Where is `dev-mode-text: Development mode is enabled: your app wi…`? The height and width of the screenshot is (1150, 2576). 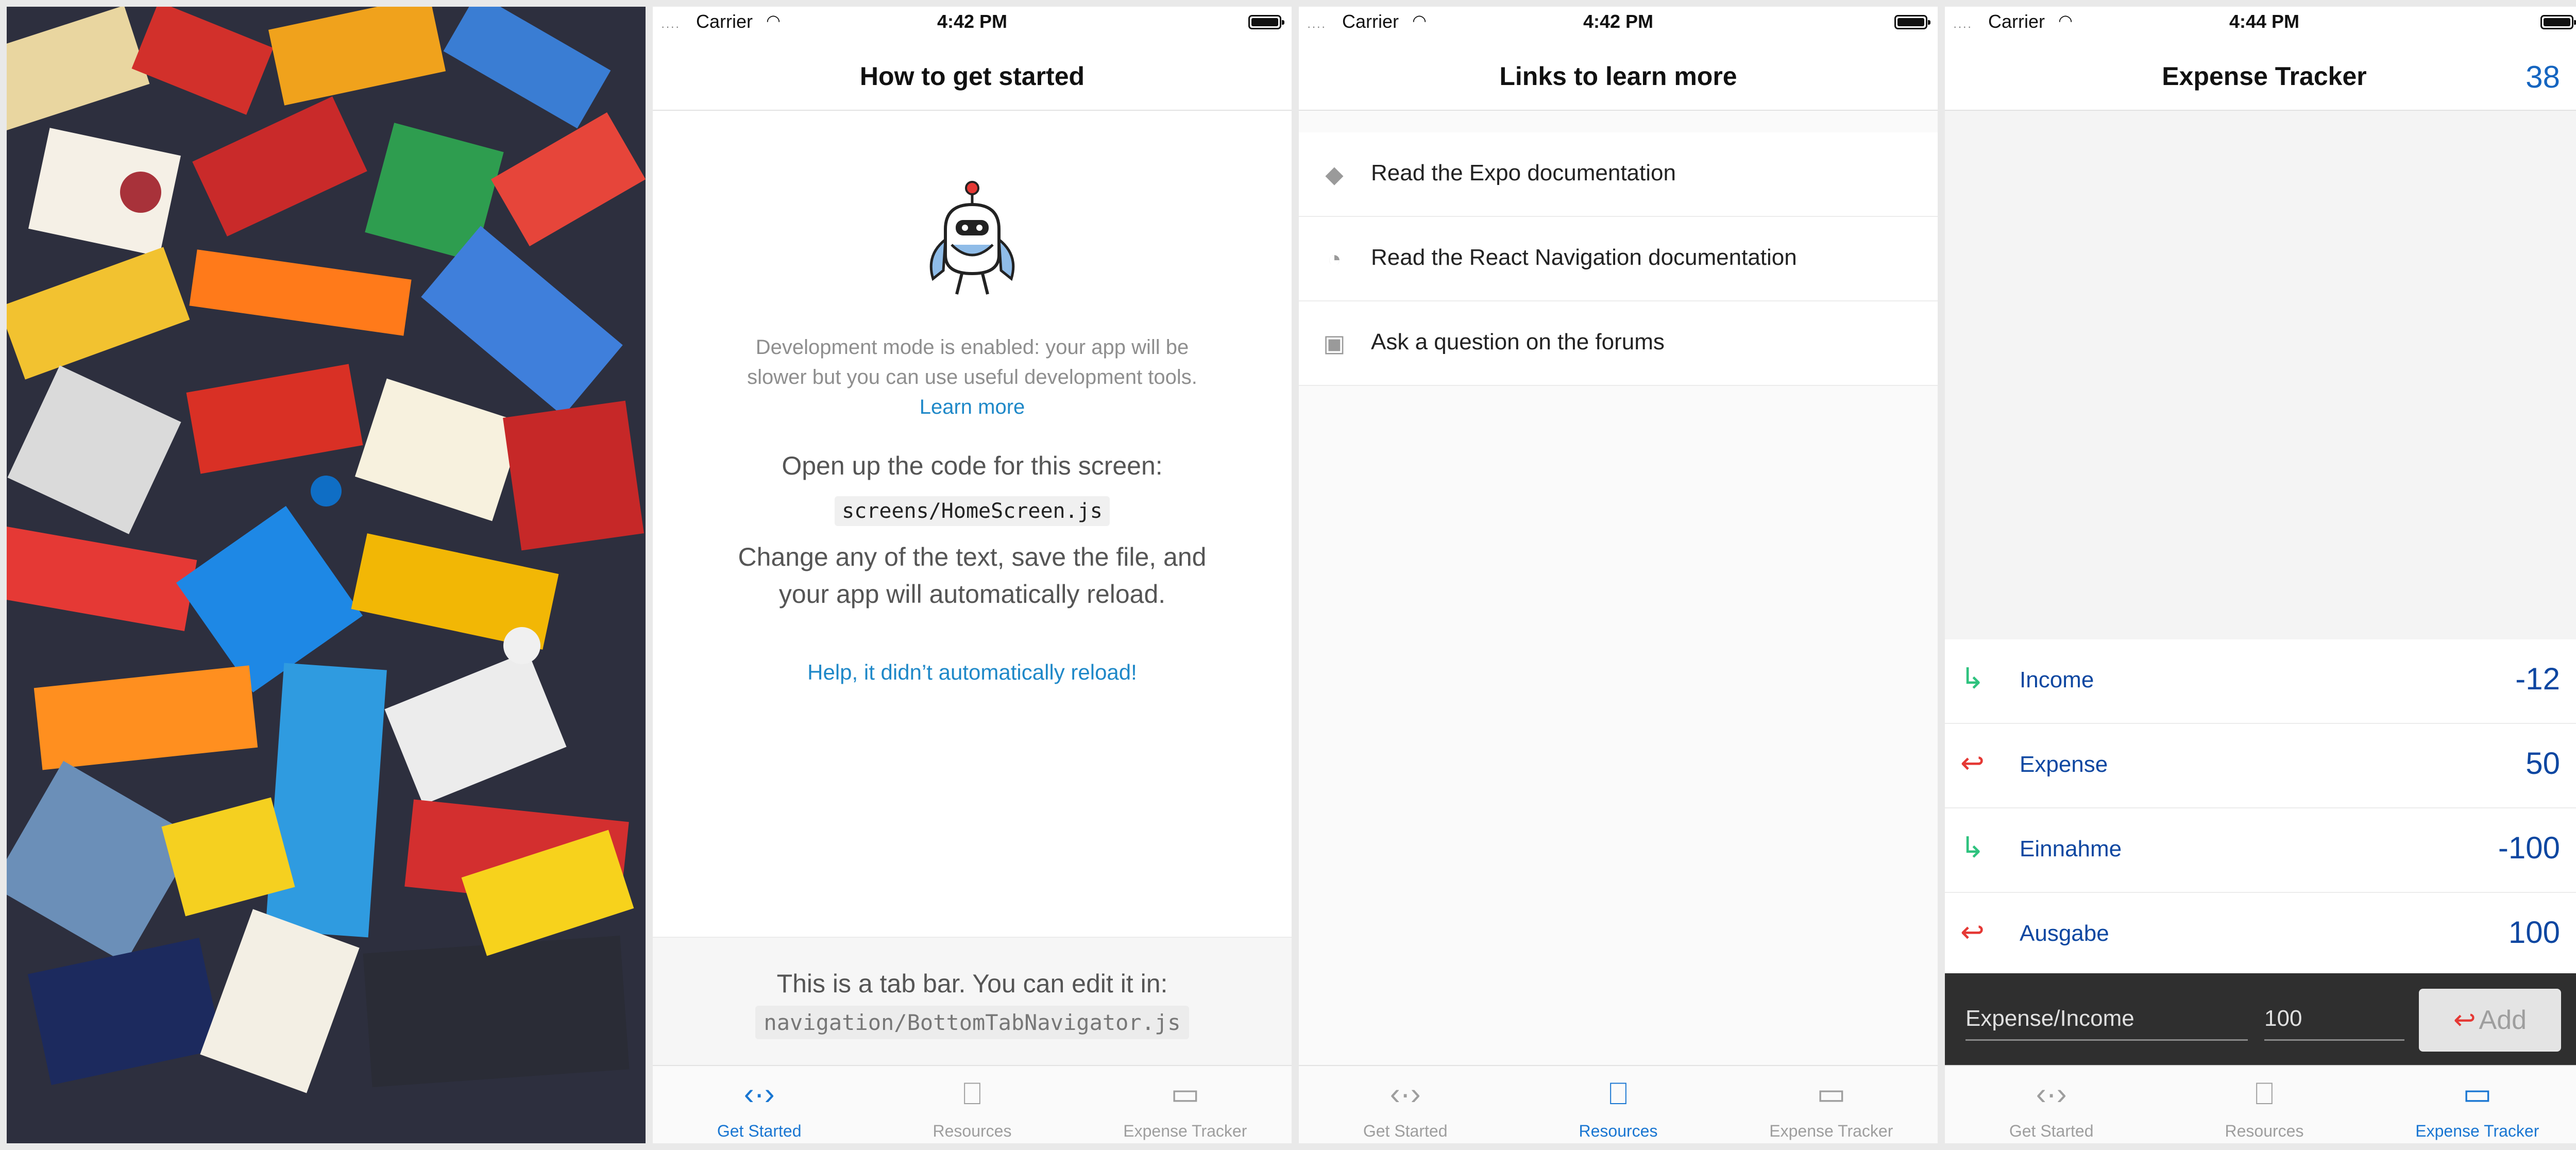
dev-mode-text: Development mode is enabled: your app wi… is located at coordinates (972, 377).